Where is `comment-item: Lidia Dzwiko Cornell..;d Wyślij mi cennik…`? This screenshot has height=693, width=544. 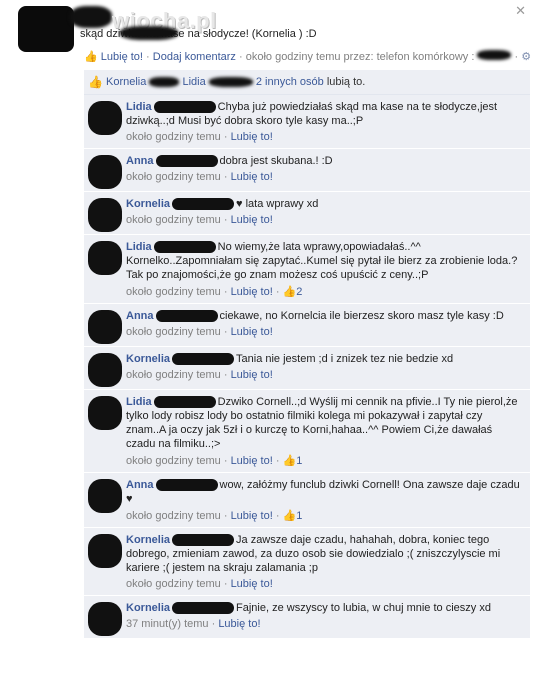 comment-item: Lidia Dzwiko Cornell..;d Wyślij mi cennik… is located at coordinates (307, 431).